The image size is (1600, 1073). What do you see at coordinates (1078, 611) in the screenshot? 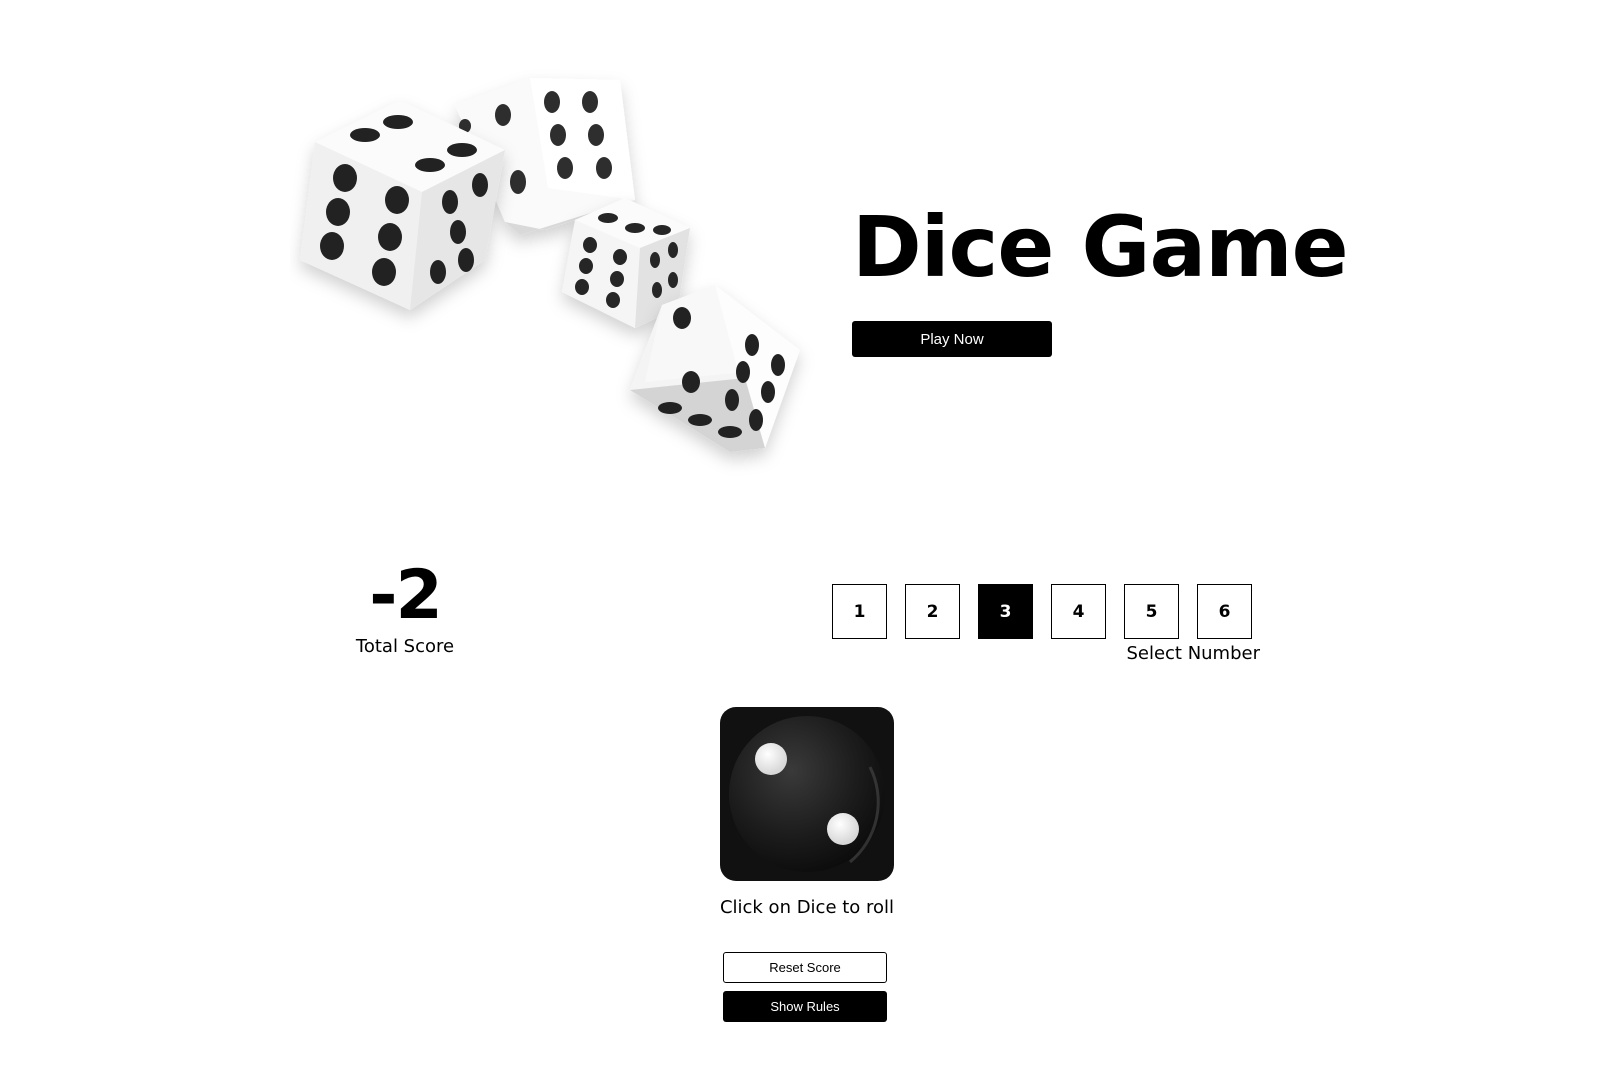
I see `number-option-4: 4` at bounding box center [1078, 611].